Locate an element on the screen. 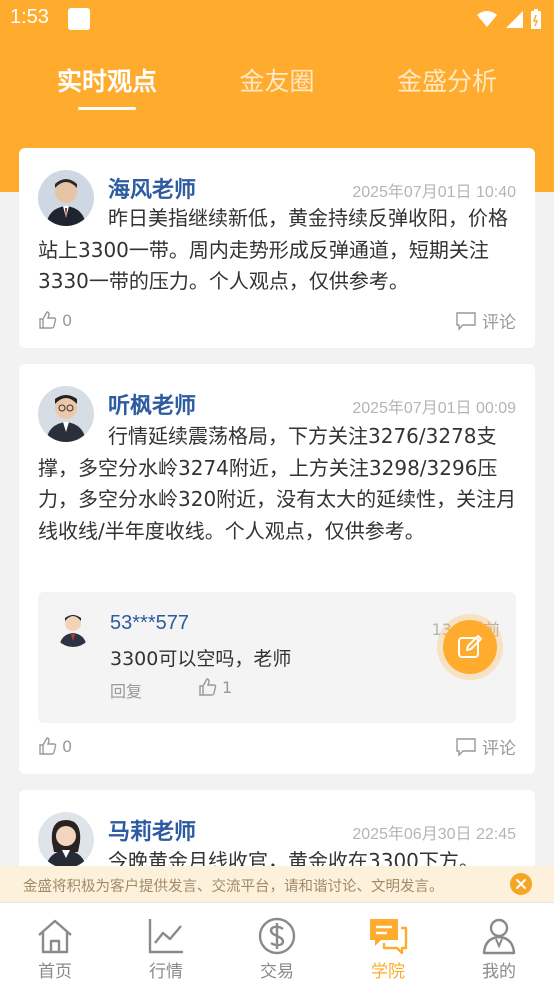 The height and width of the screenshot is (984, 554). nav-label: 行情 is located at coordinates (166, 972).